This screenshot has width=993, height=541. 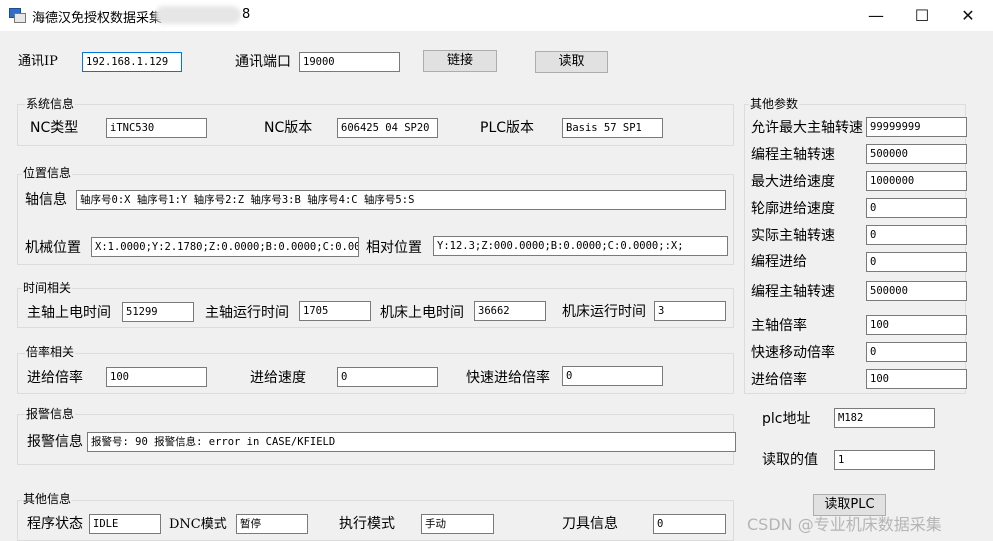 What do you see at coordinates (46, 200) in the screenshot?
I see `axis-info-label: 轴信息` at bounding box center [46, 200].